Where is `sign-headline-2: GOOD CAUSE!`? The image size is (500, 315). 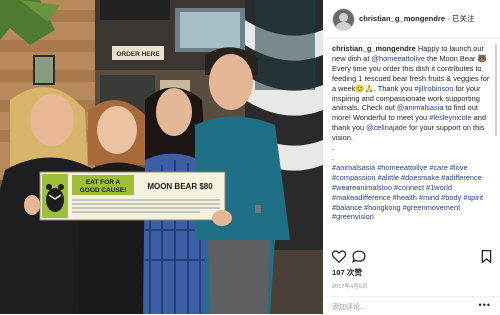 sign-headline-2: GOOD CAUSE! is located at coordinates (103, 190).